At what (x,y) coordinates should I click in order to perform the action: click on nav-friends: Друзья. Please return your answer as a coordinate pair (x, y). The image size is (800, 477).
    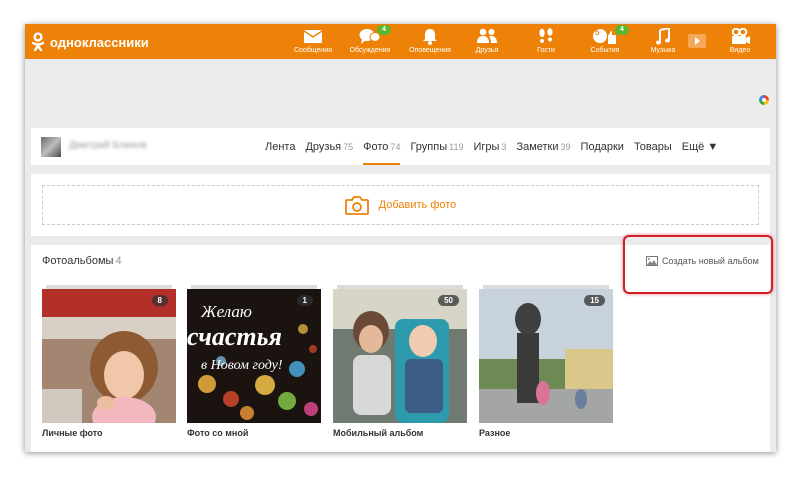
    Looking at the image, I should click on (487, 41).